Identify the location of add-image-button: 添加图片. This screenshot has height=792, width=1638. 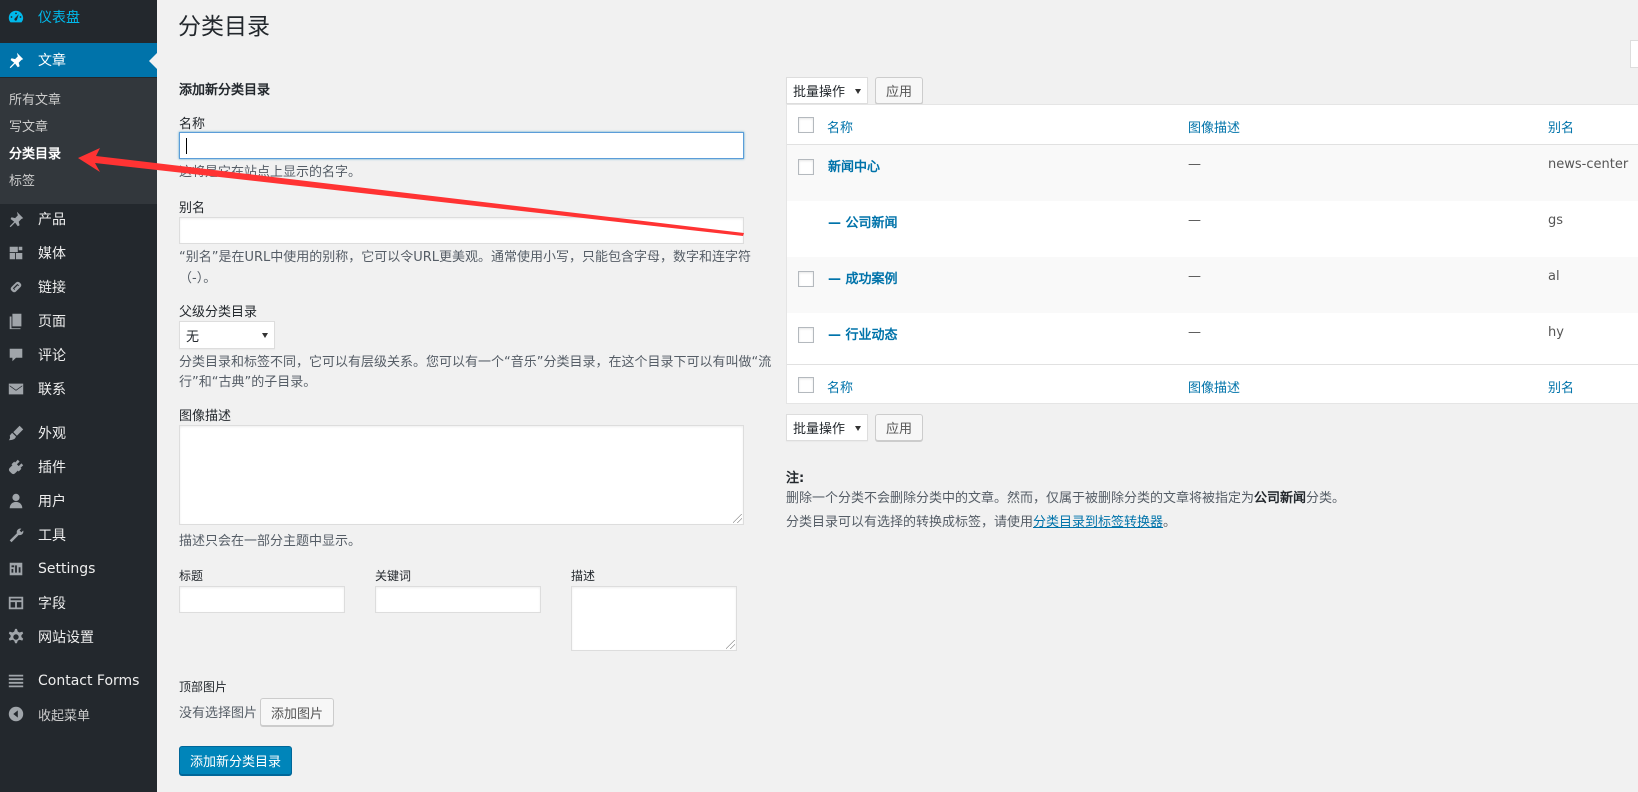
(297, 712).